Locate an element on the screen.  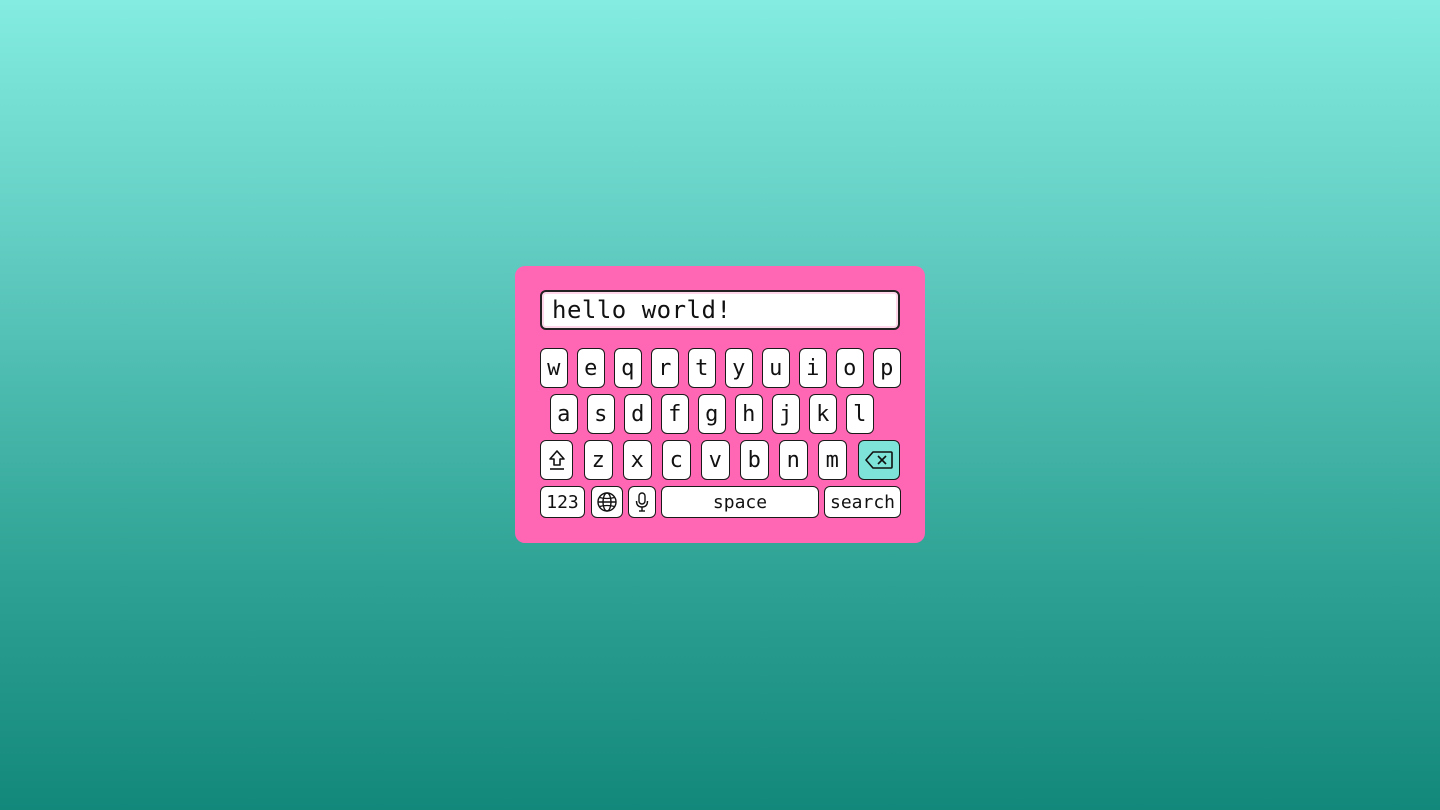
key-j: j is located at coordinates (786, 414).